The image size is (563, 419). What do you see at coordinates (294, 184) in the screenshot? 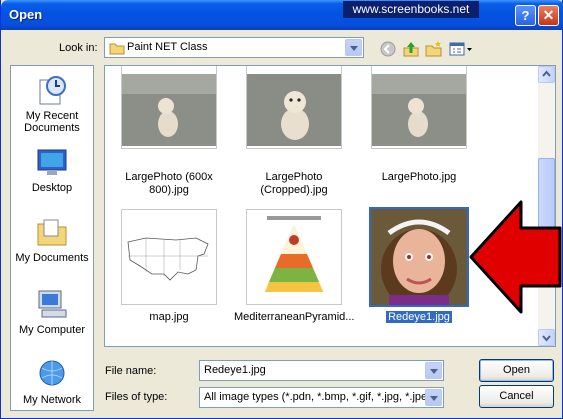
I see `file-caption: LargePhoto (Cropped).jpg` at bounding box center [294, 184].